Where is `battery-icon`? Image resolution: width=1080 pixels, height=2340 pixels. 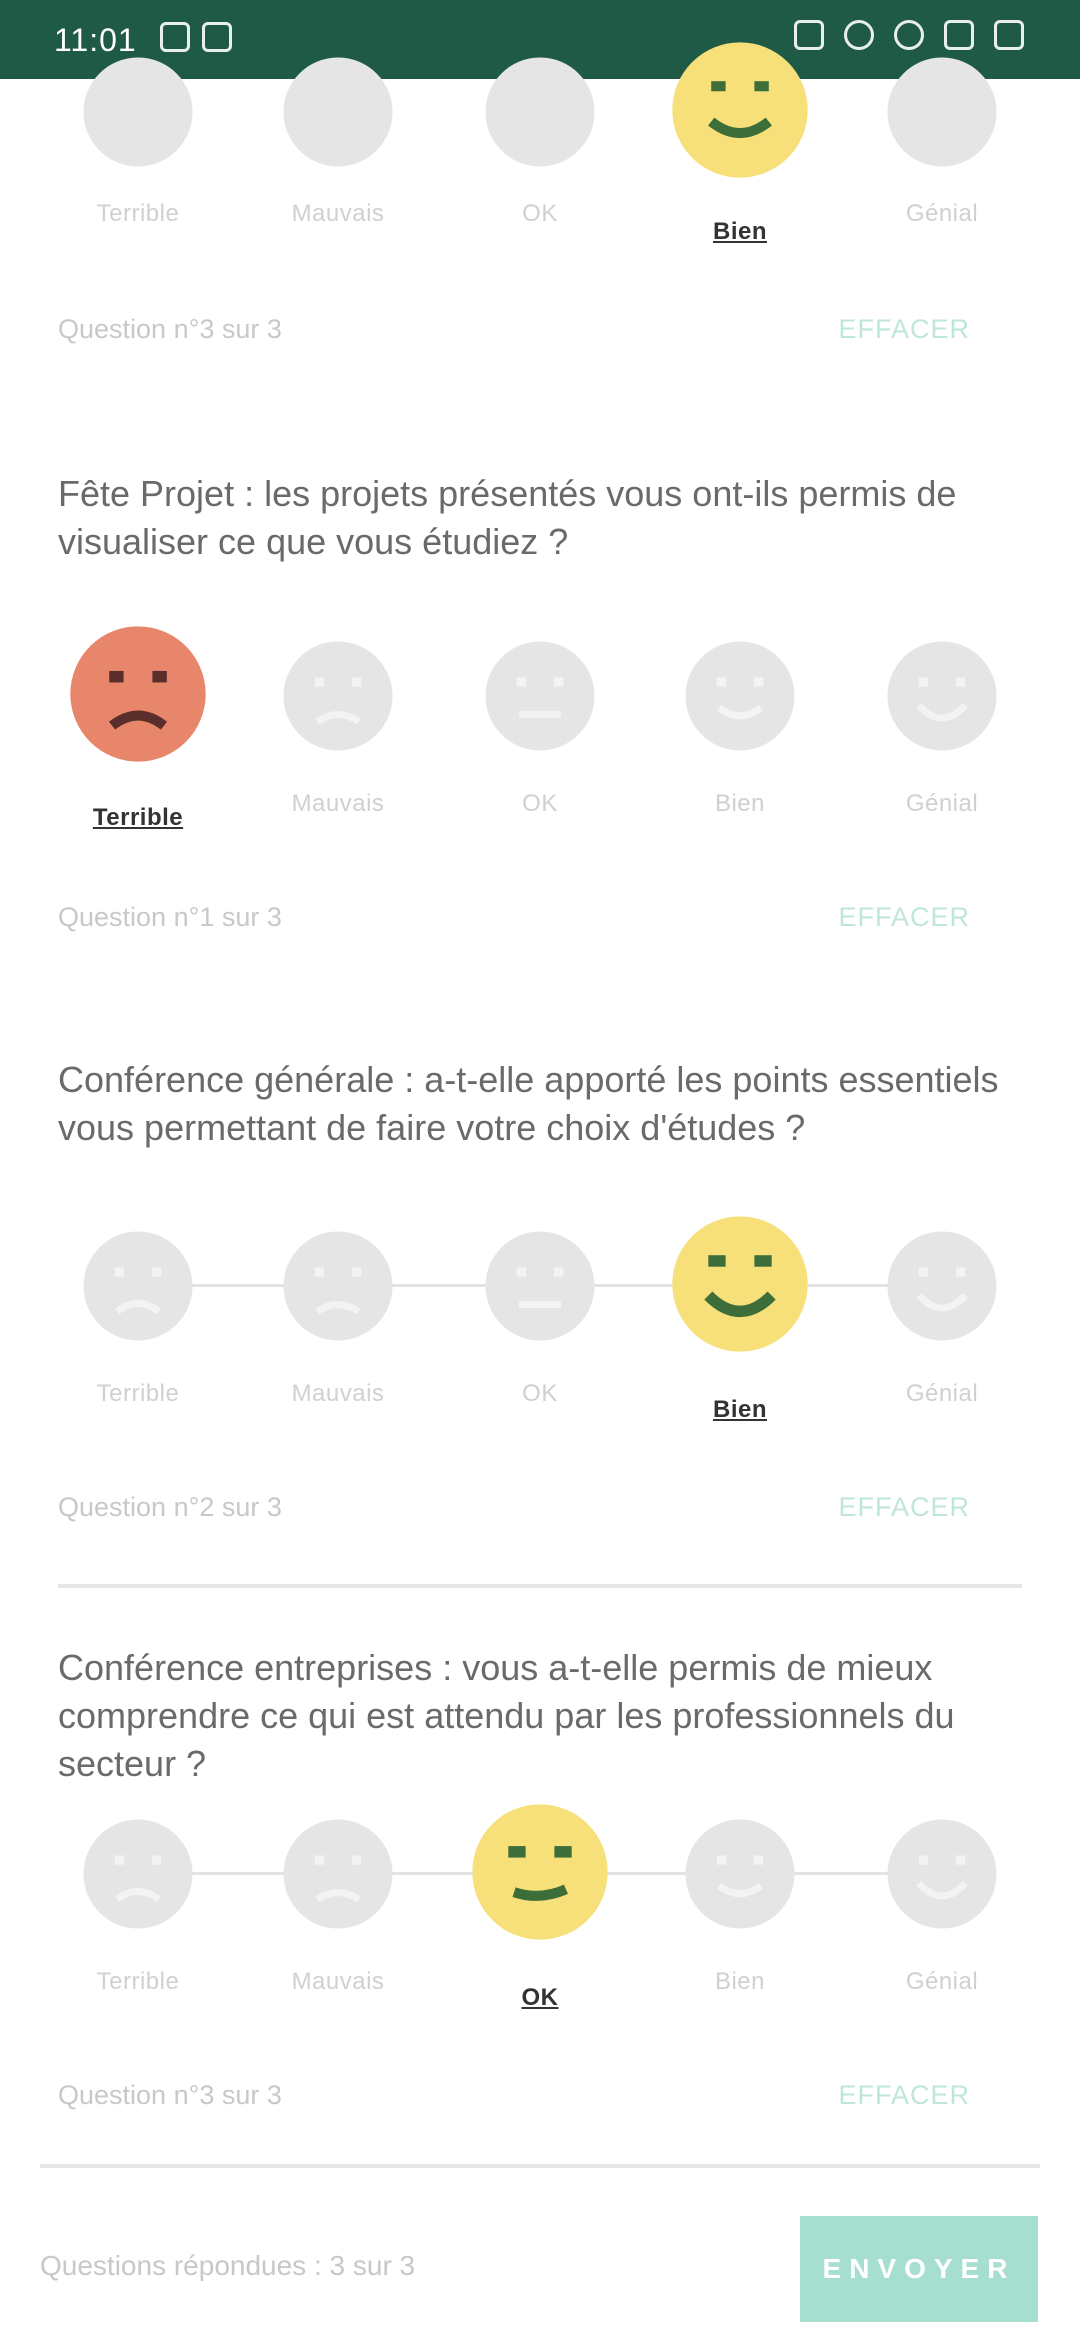 battery-icon is located at coordinates (1009, 35).